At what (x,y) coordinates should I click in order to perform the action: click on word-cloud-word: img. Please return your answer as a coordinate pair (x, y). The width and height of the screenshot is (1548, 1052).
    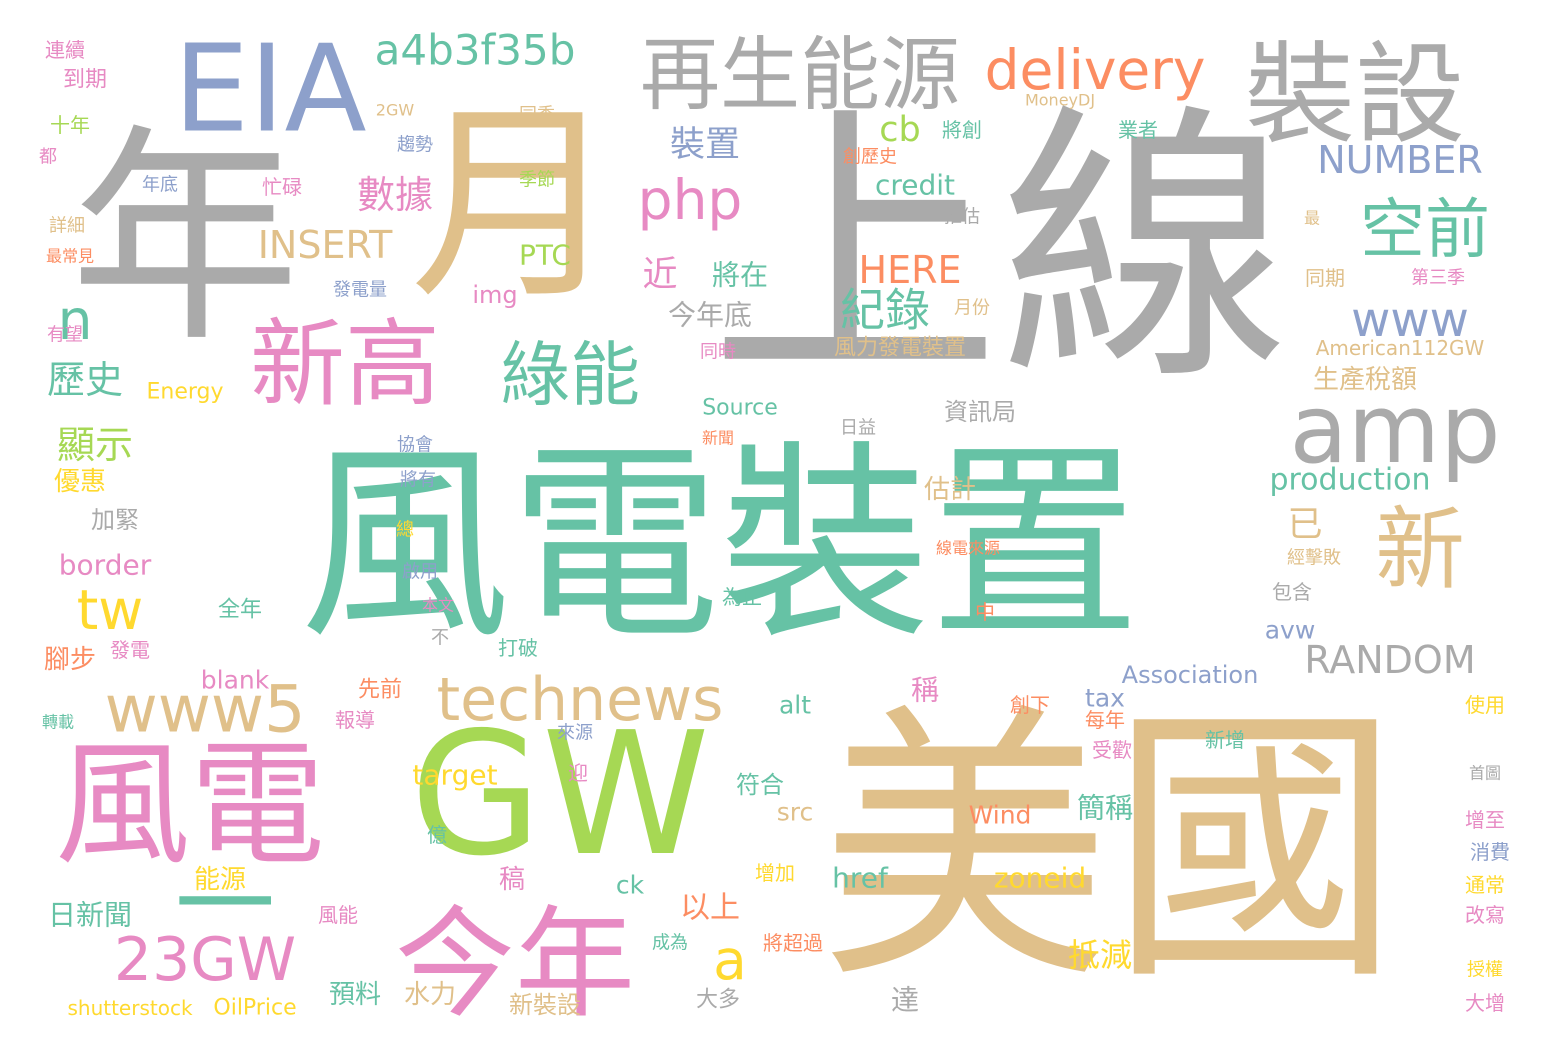
    Looking at the image, I should click on (494, 295).